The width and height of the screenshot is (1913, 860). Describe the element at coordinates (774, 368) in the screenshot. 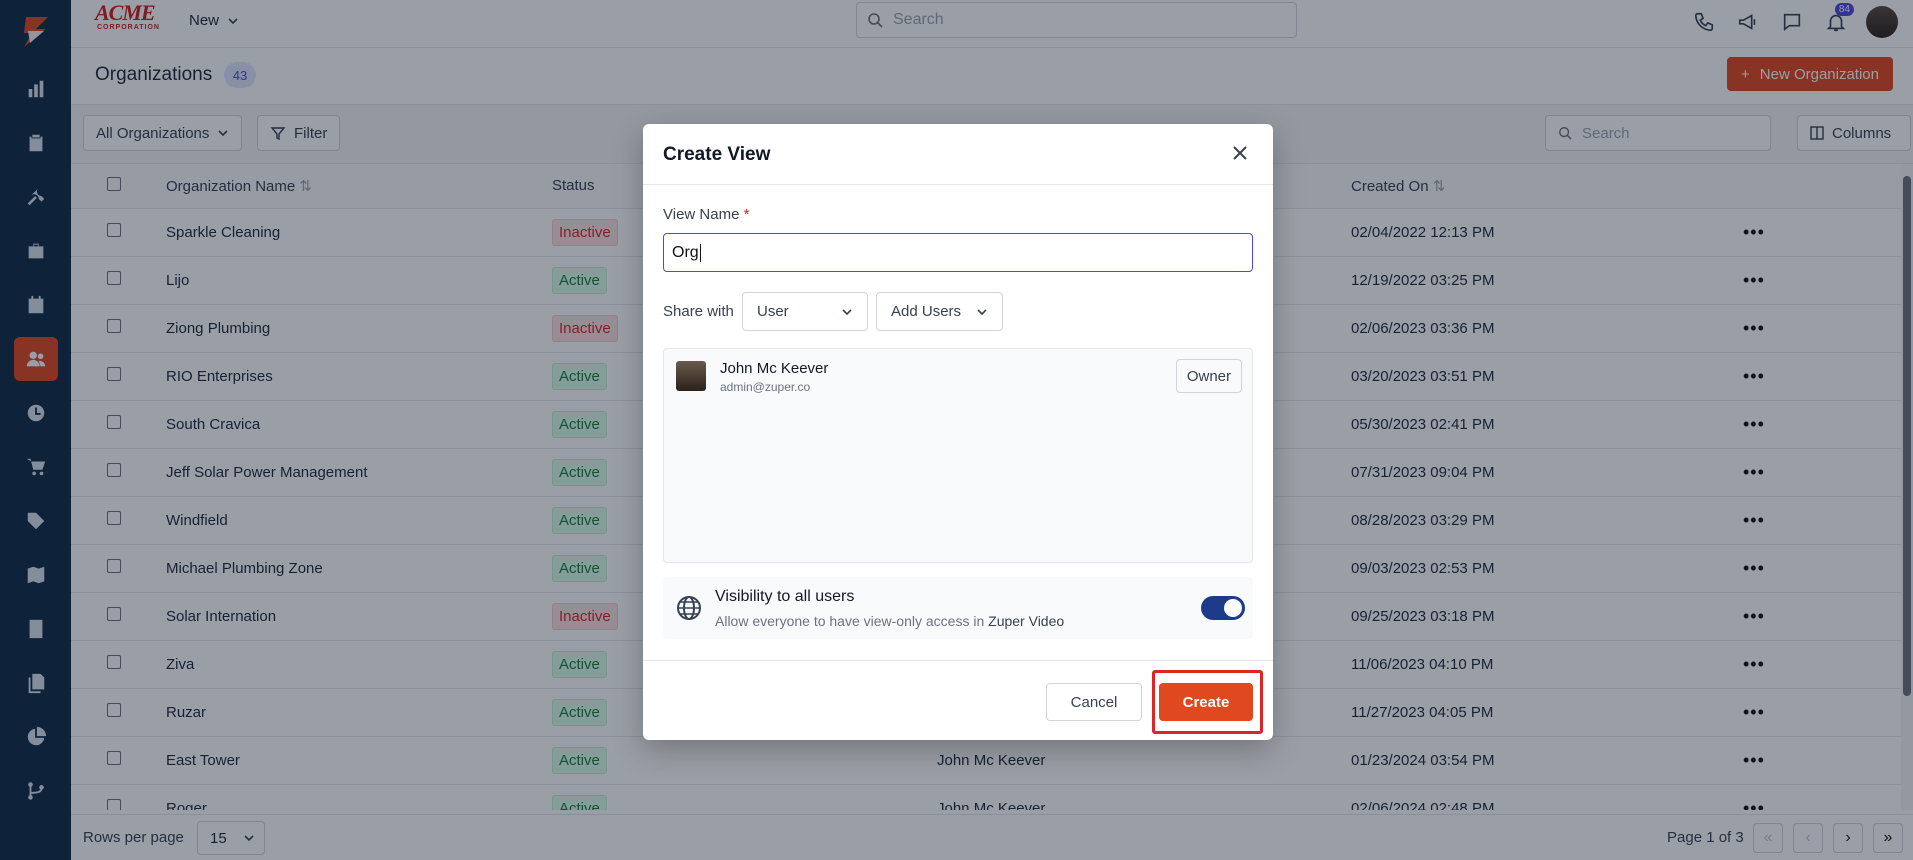

I see `user-name: John Mc Keever` at that location.